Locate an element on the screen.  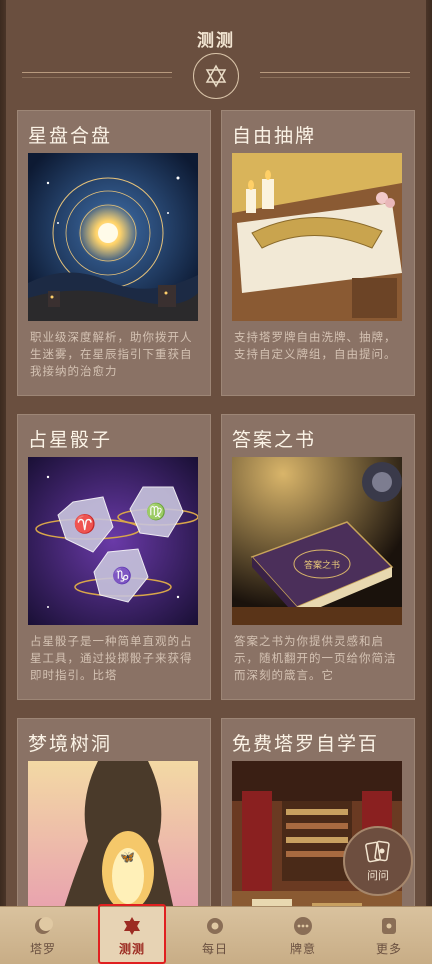
tab-label: 更多 is located at coordinates (388, 948).